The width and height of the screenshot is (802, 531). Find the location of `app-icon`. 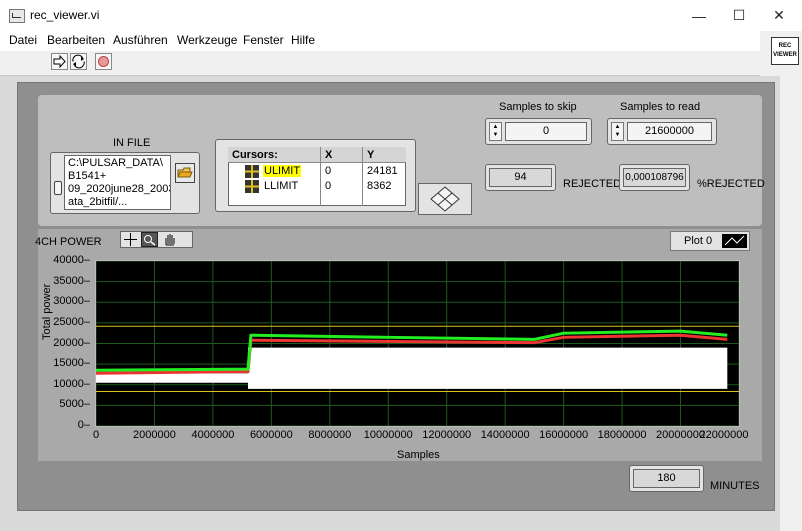

app-icon is located at coordinates (17, 16).